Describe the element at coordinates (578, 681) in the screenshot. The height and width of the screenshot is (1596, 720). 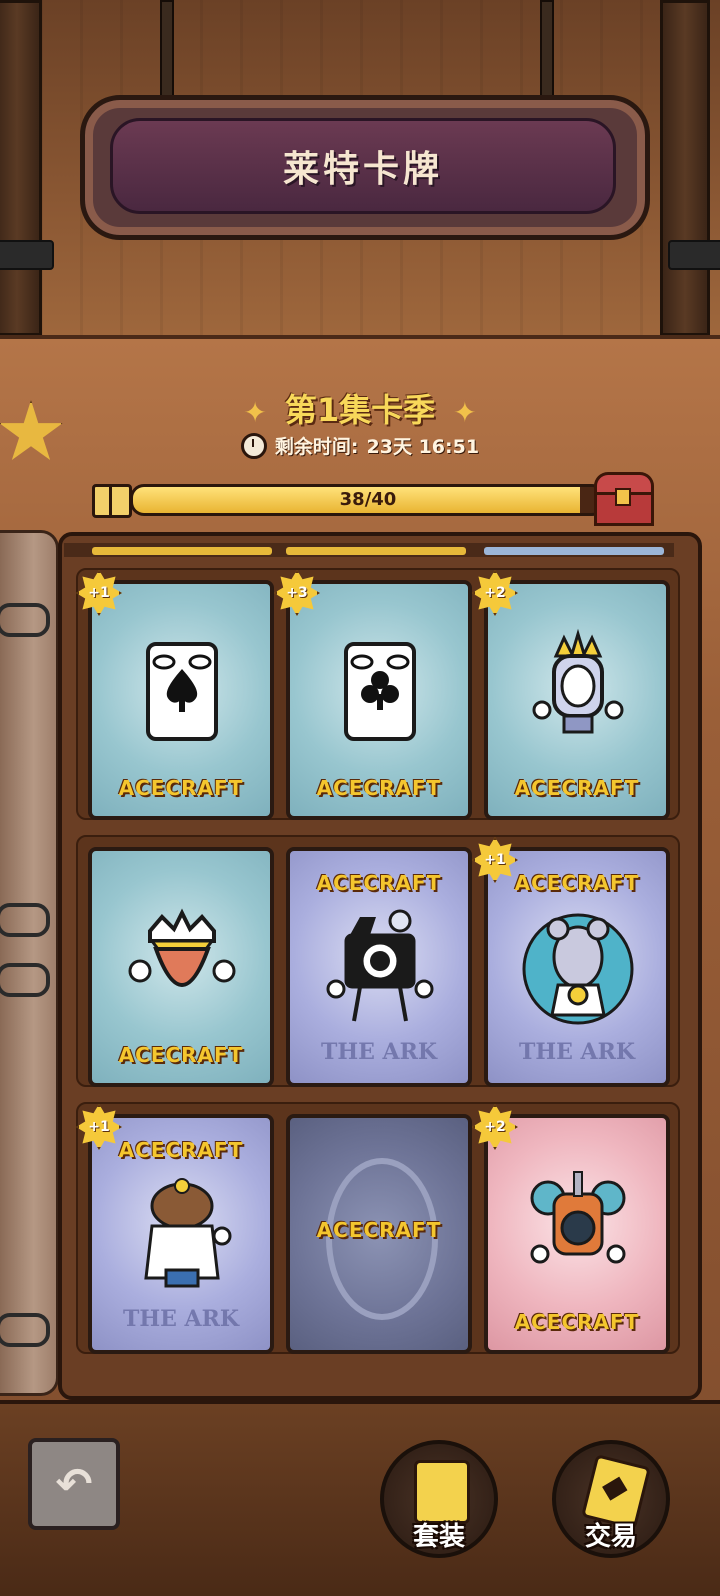
I see `crowned-robot-art` at that location.